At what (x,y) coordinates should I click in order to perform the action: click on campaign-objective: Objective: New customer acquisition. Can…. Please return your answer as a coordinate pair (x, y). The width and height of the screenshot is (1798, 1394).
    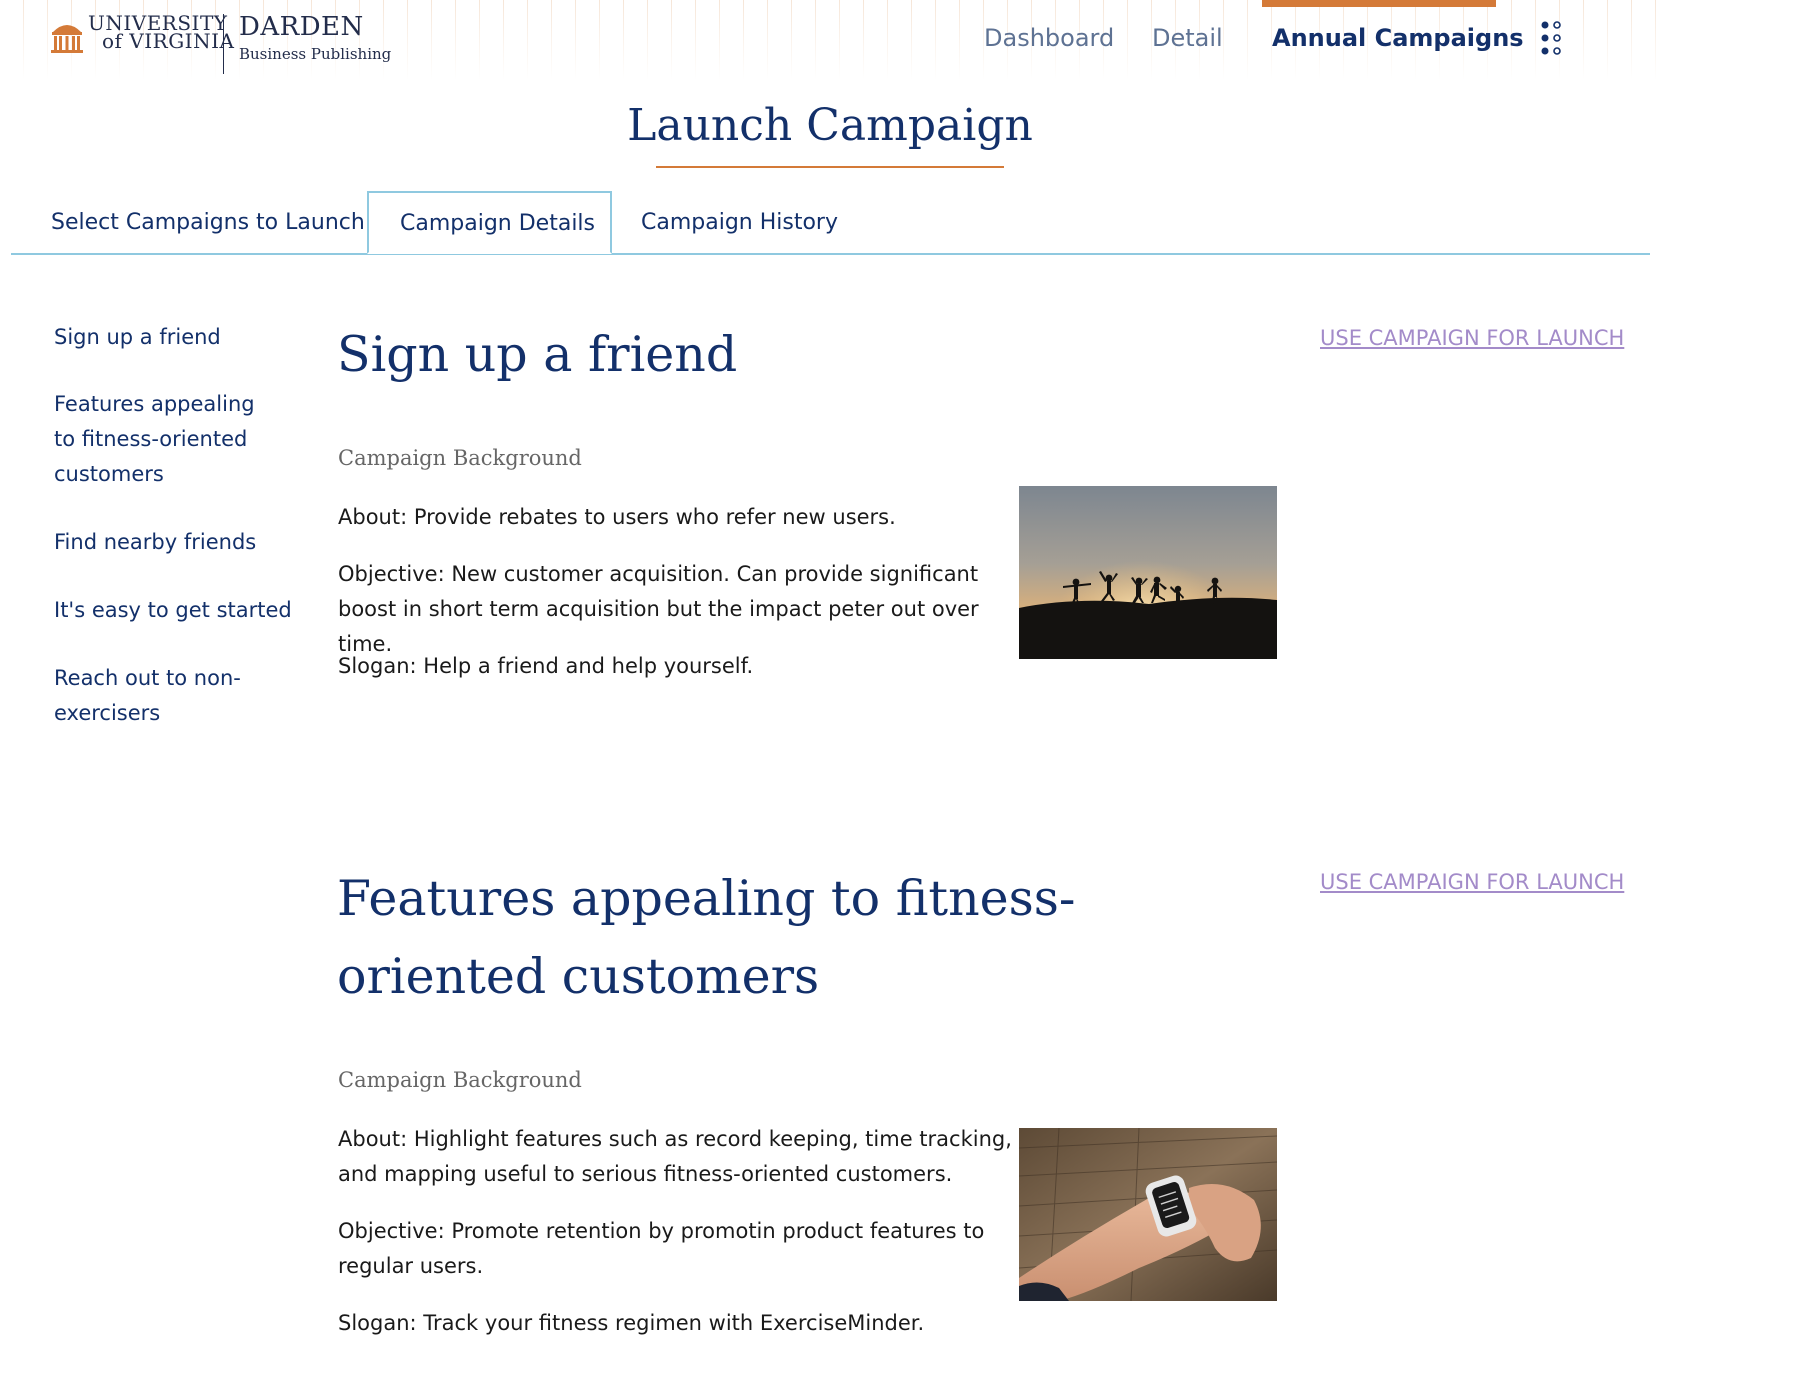
    Looking at the image, I should click on (658, 609).